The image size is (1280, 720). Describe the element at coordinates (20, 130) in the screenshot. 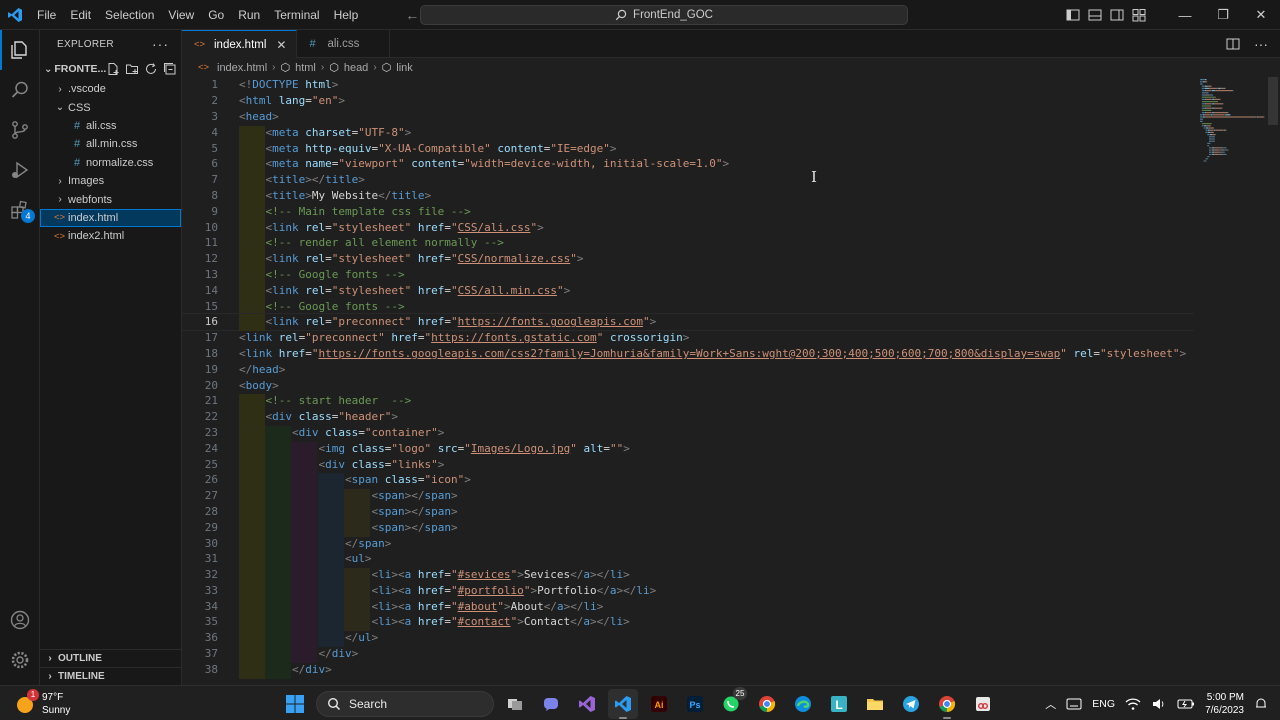

I see `source-control-icon` at that location.